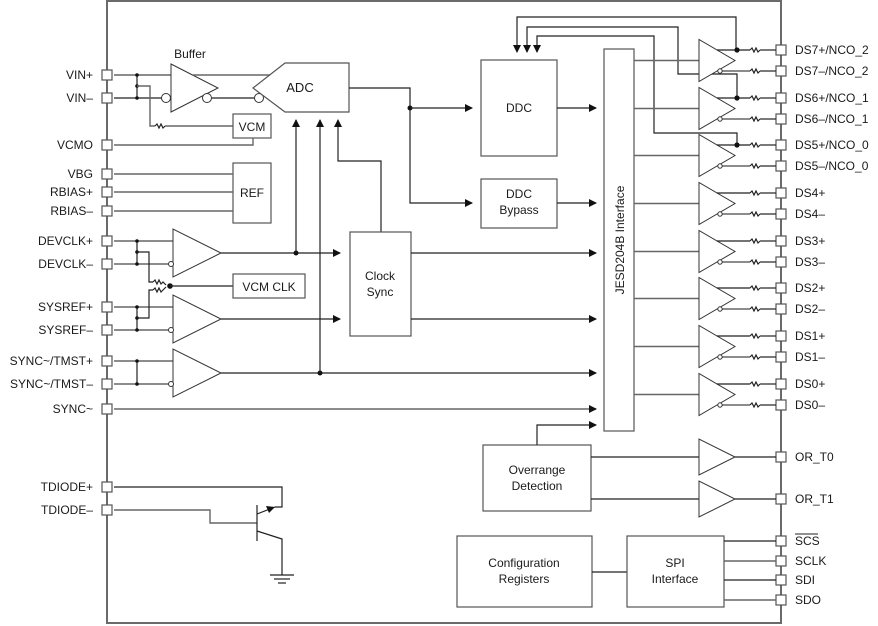 The height and width of the screenshot is (626, 878). Describe the element at coordinates (73, 409) in the screenshot. I see `pin-label: SYNC~` at that location.